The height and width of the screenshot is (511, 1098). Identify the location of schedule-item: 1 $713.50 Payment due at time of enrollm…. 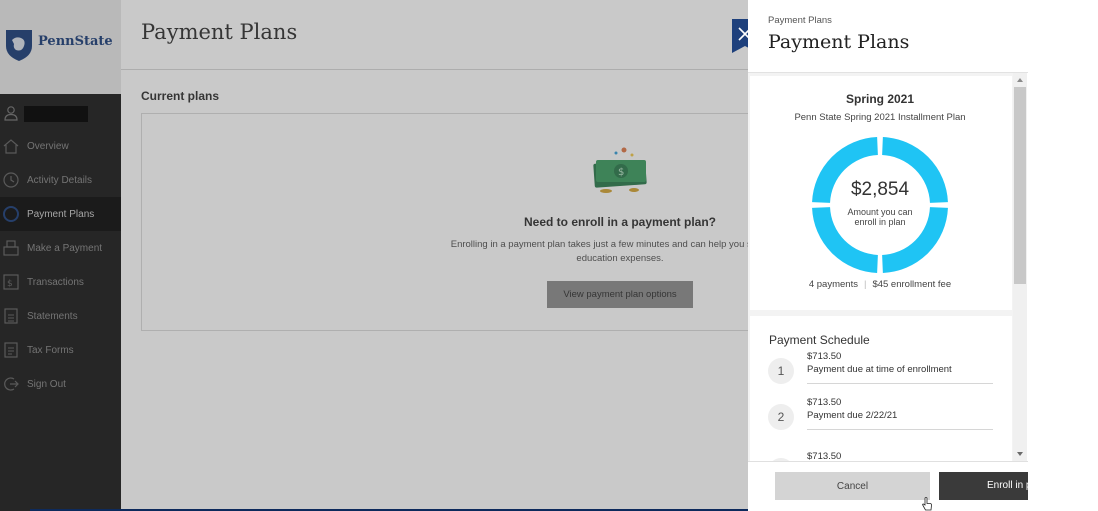
(880, 377).